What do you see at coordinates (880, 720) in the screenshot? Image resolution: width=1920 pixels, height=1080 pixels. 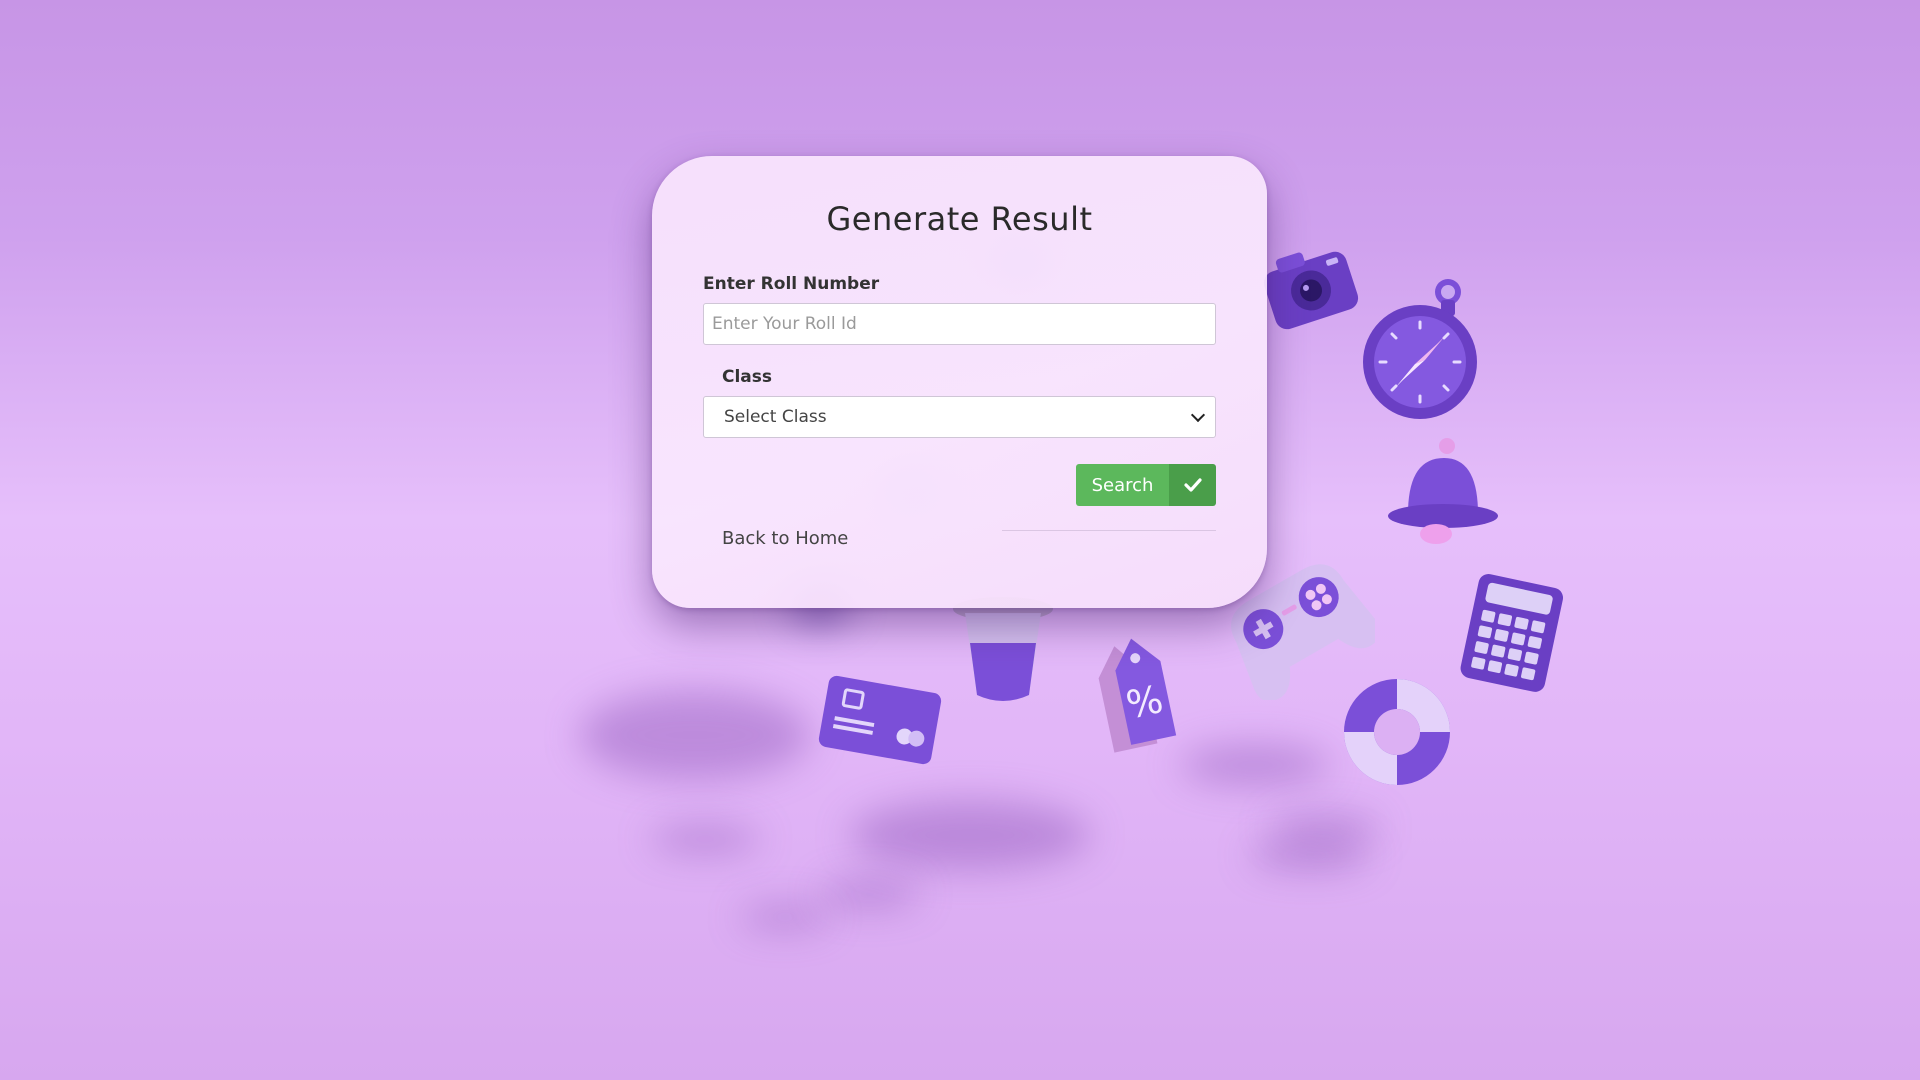 I see `credit-card-icon` at bounding box center [880, 720].